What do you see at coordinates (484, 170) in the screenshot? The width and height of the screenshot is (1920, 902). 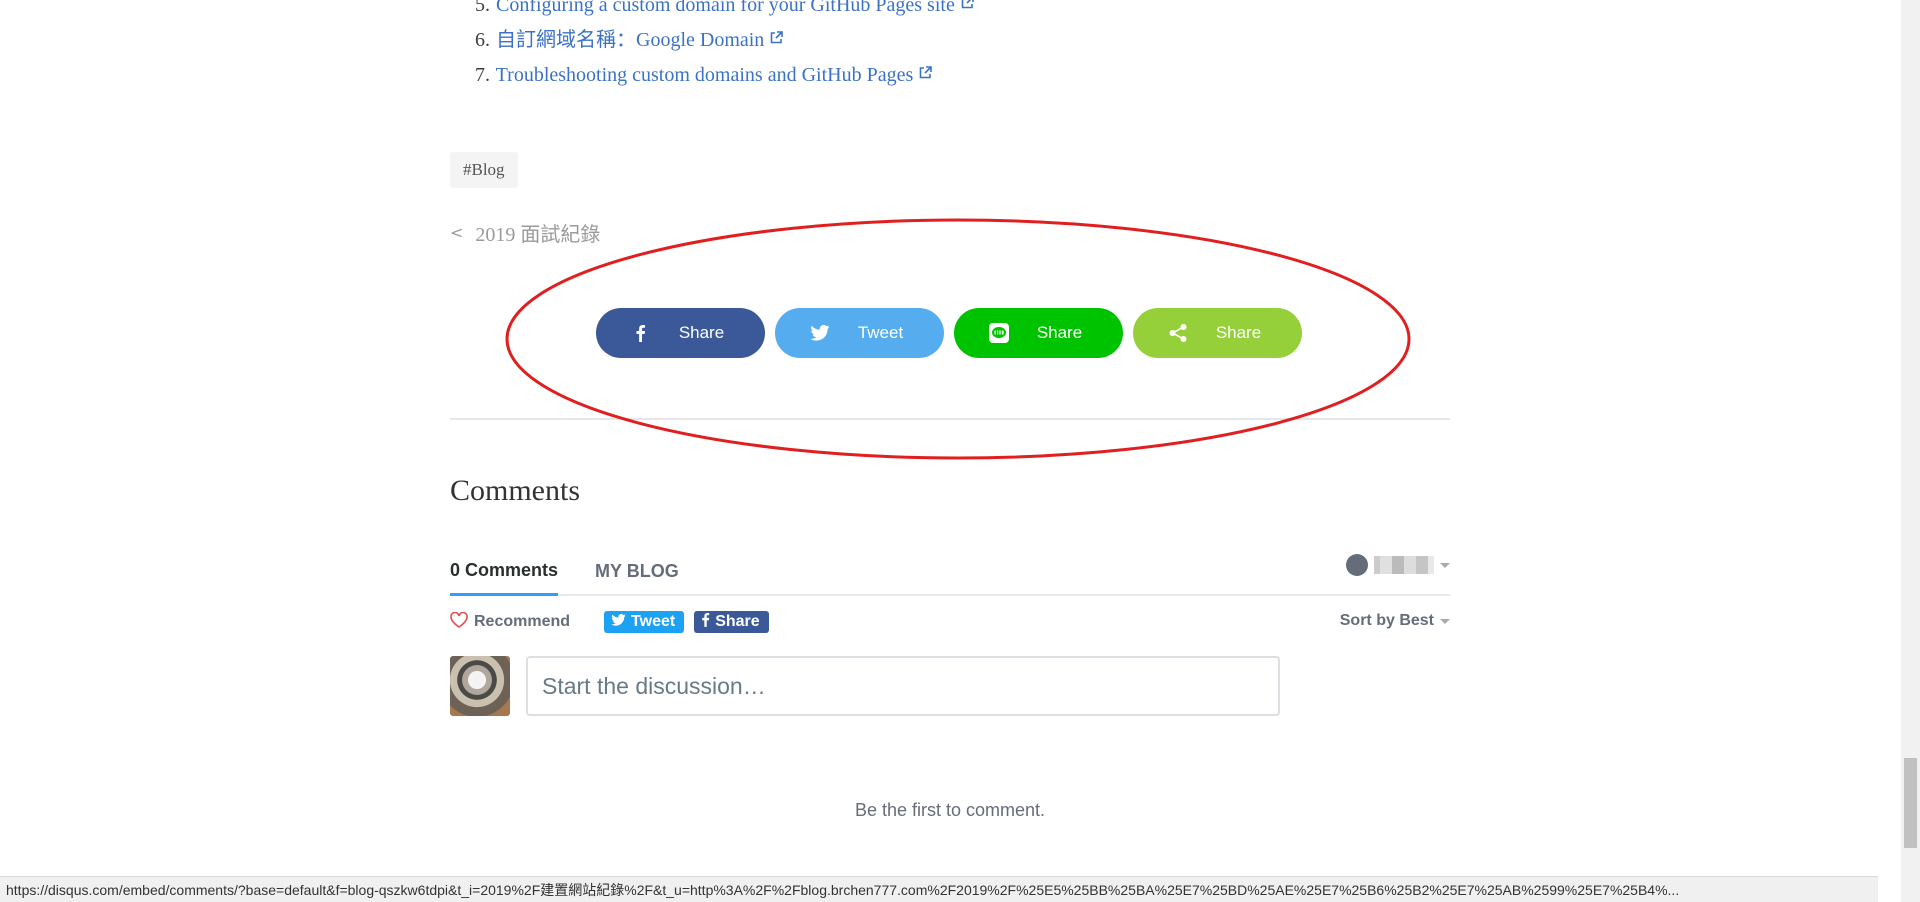 I see `tag-blog: #Blog` at bounding box center [484, 170].